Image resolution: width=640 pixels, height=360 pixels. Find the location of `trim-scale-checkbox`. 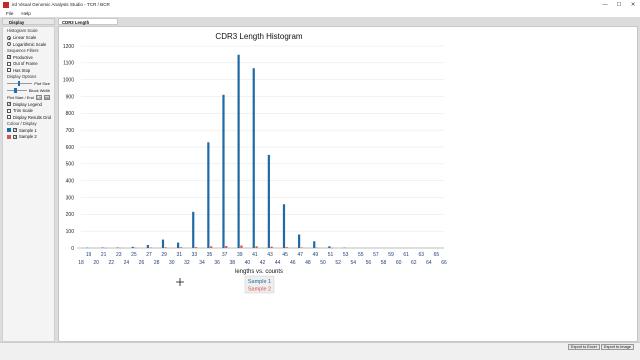

trim-scale-checkbox is located at coordinates (9, 110).